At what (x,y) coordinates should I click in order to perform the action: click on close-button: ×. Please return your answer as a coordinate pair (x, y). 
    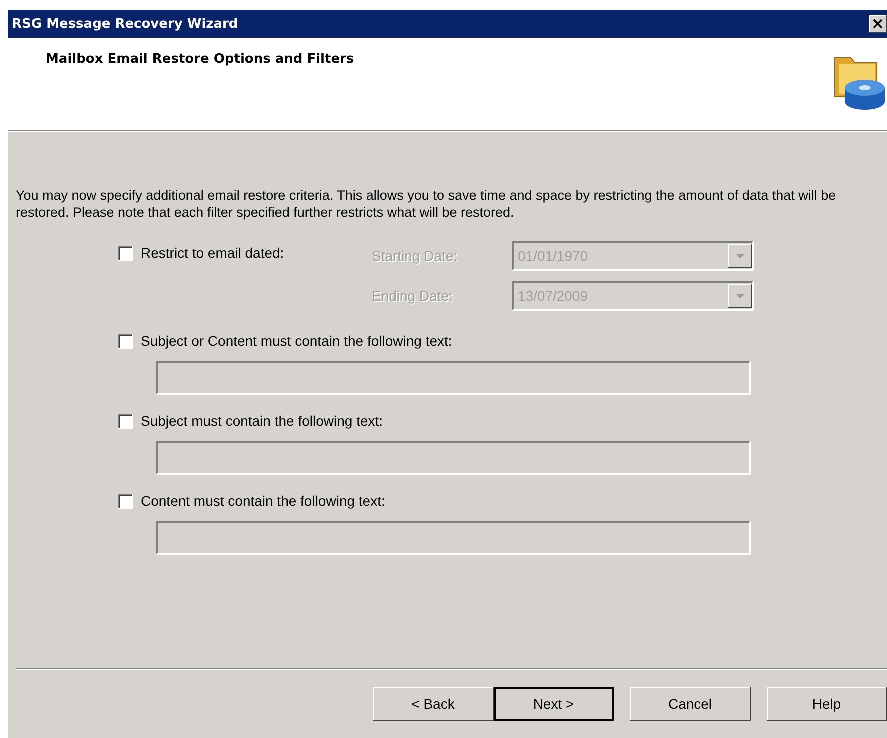
    Looking at the image, I should click on (878, 24).